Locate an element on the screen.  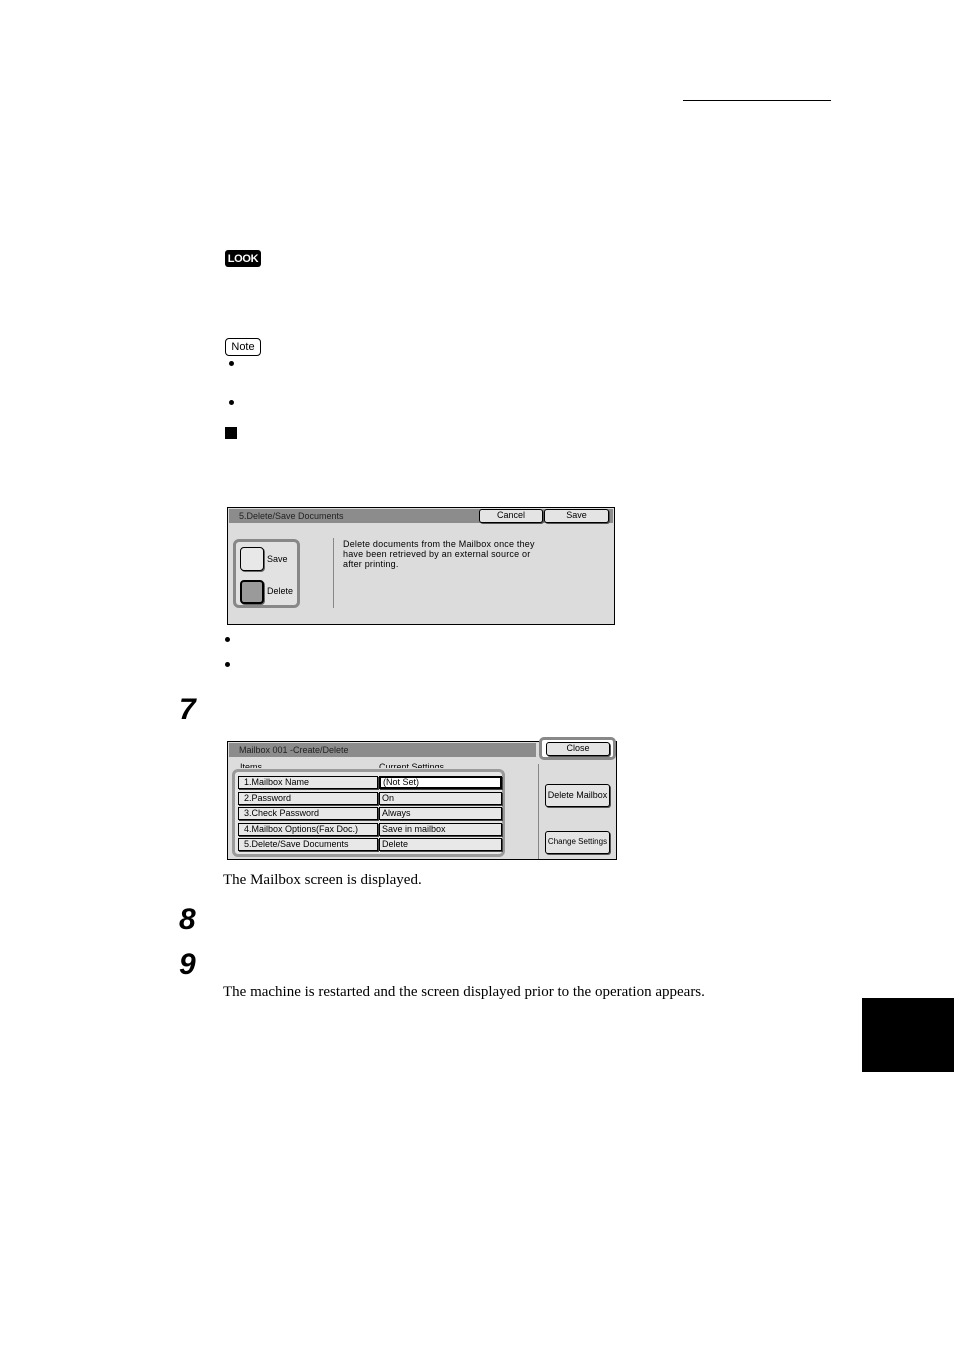
step-number-9: 9 is located at coordinates (187, 964).